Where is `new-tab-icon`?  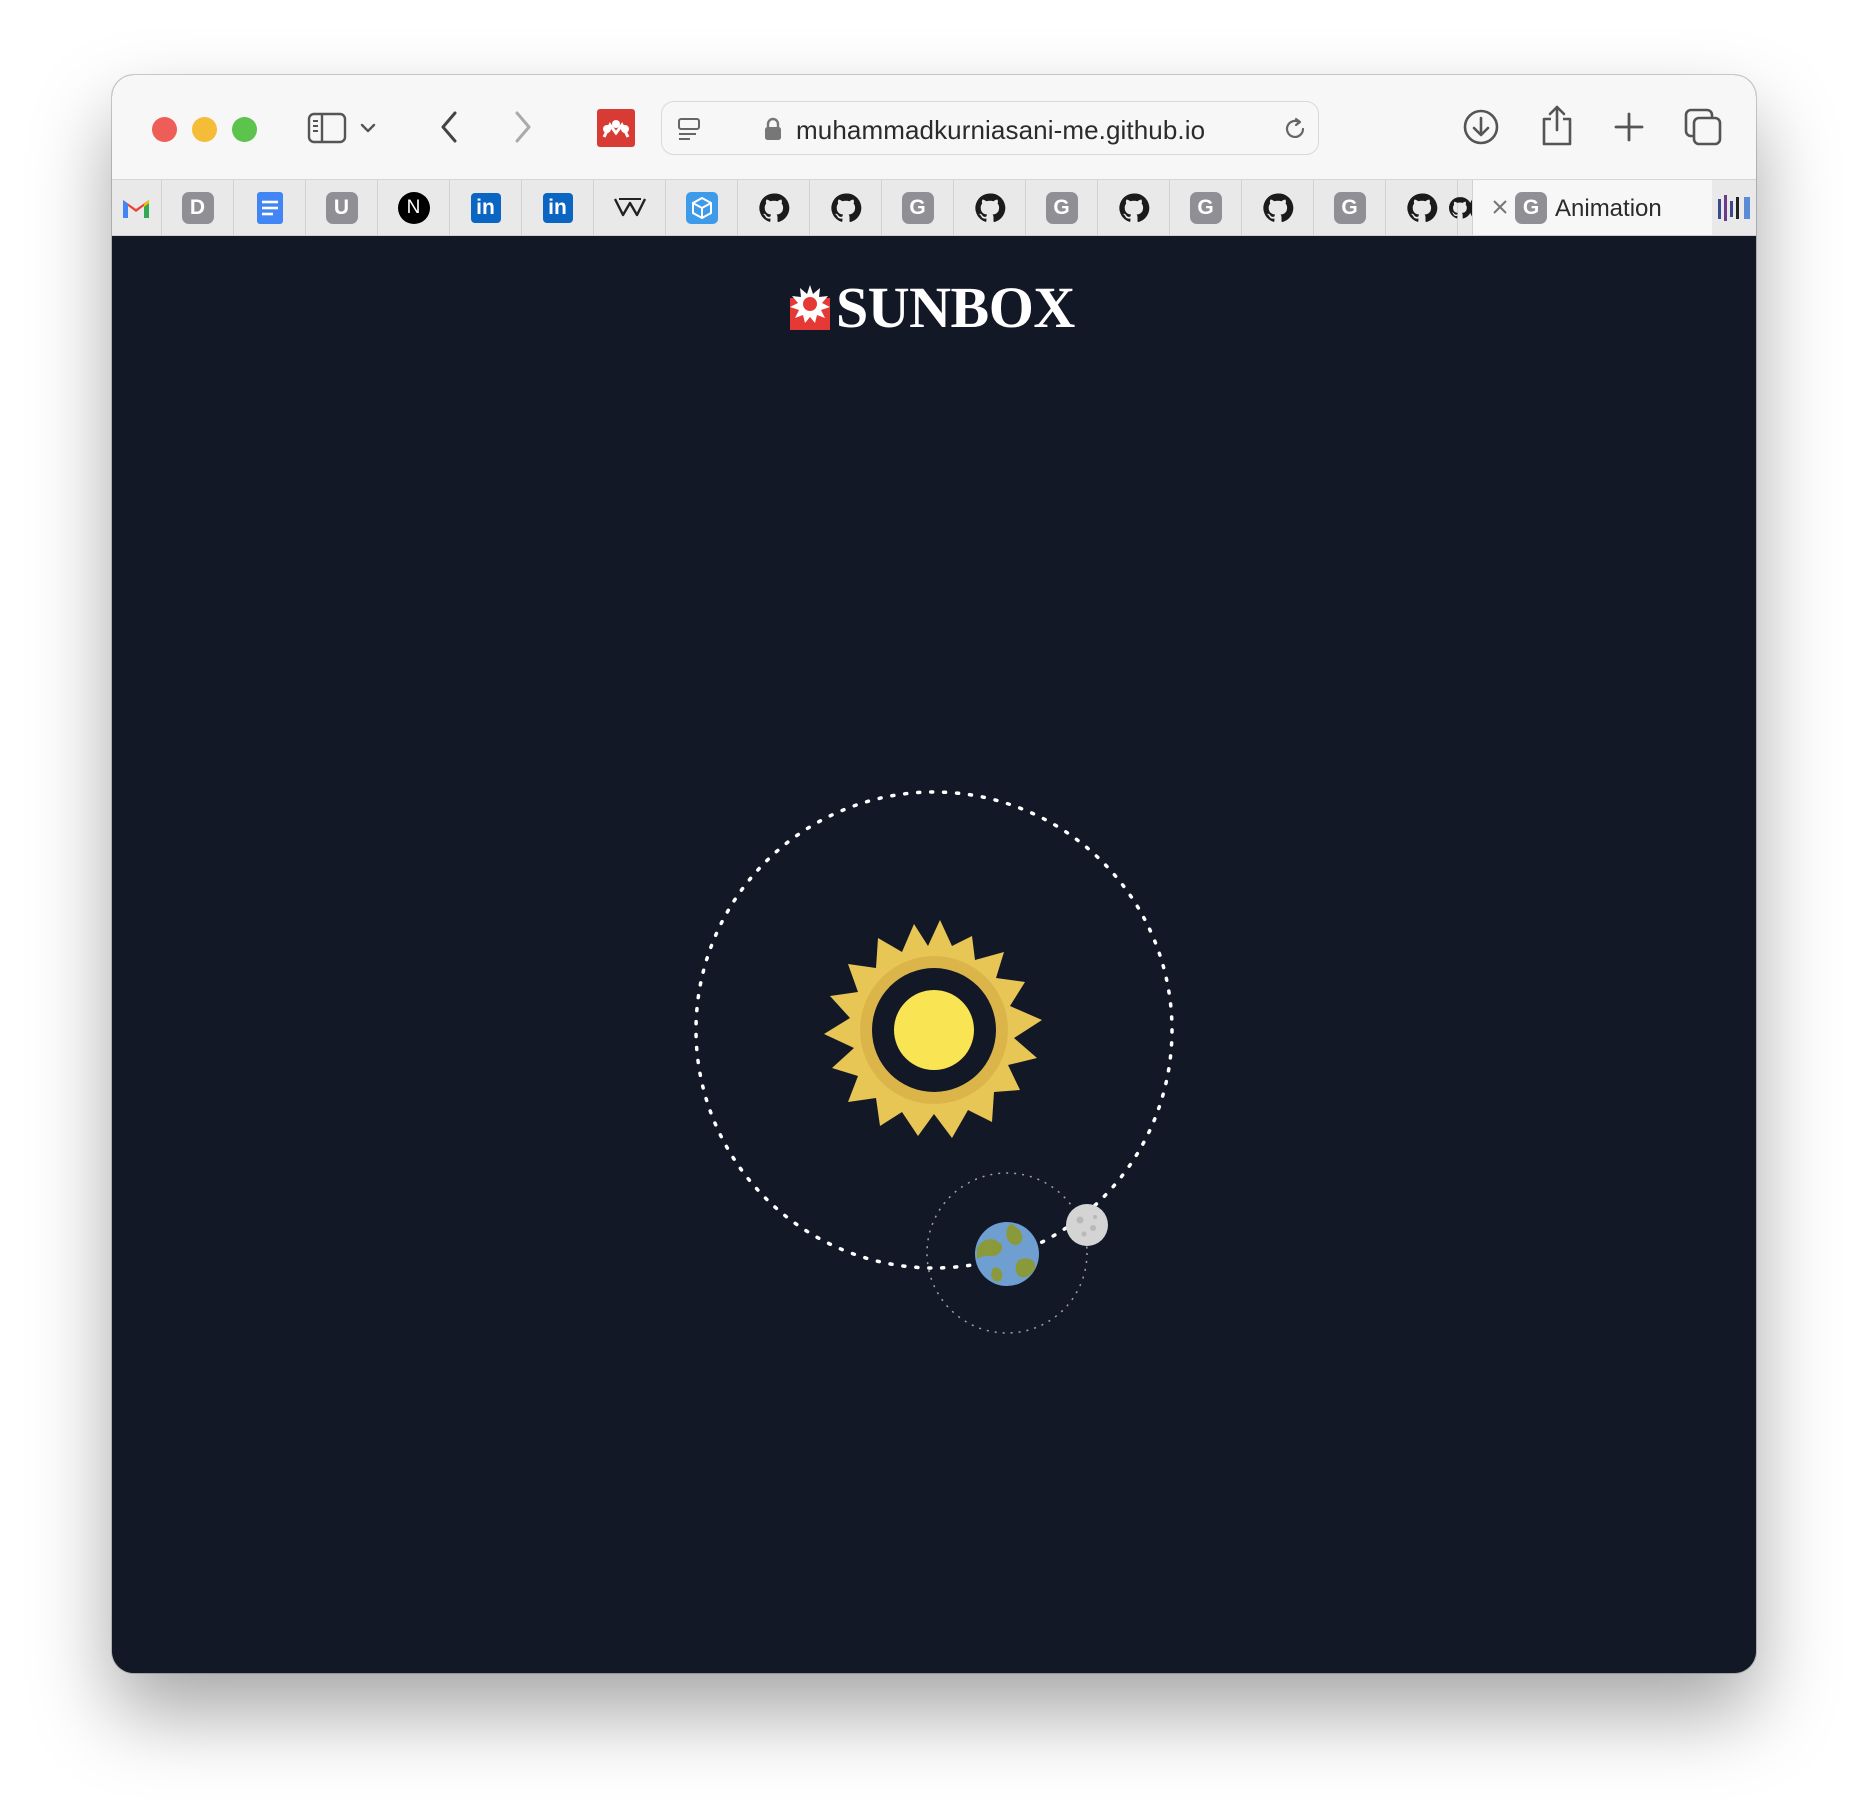 new-tab-icon is located at coordinates (1629, 127).